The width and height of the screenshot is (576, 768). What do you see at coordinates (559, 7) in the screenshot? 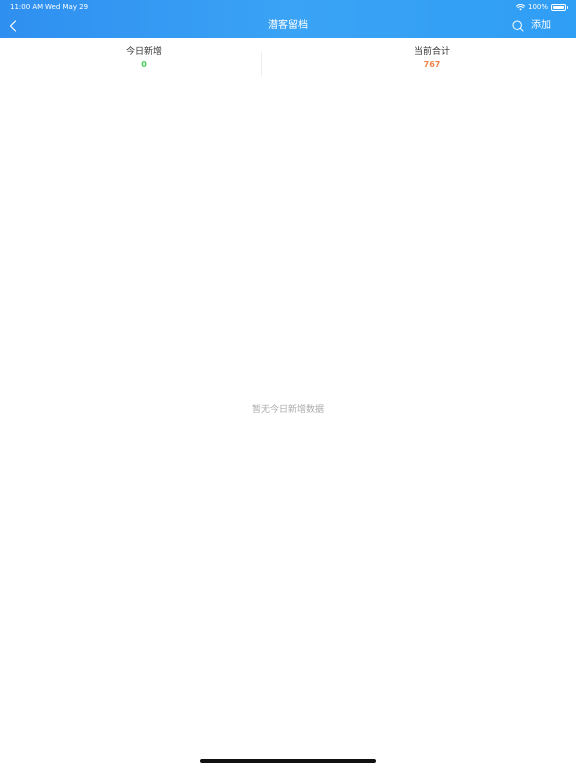
I see `battery-icon` at bounding box center [559, 7].